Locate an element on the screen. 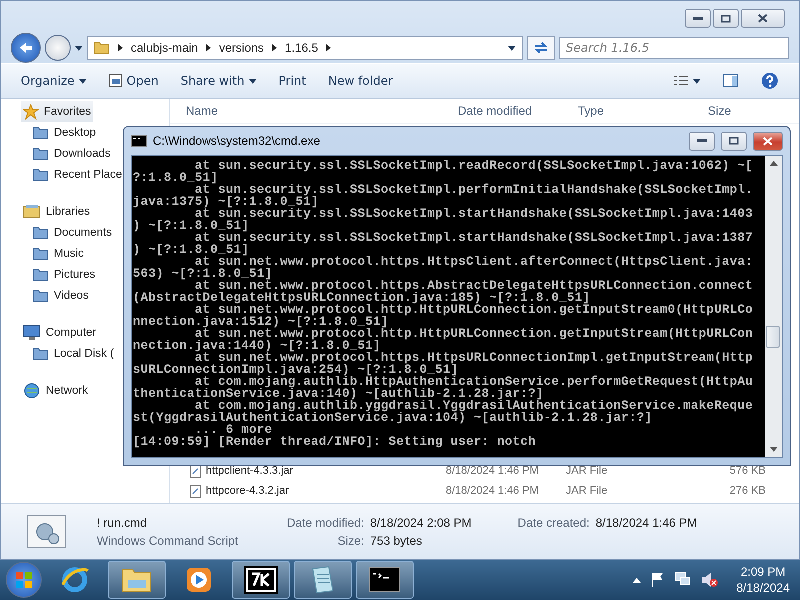 The image size is (800, 600). sidebar-item: Favorites is located at coordinates (57, 111).